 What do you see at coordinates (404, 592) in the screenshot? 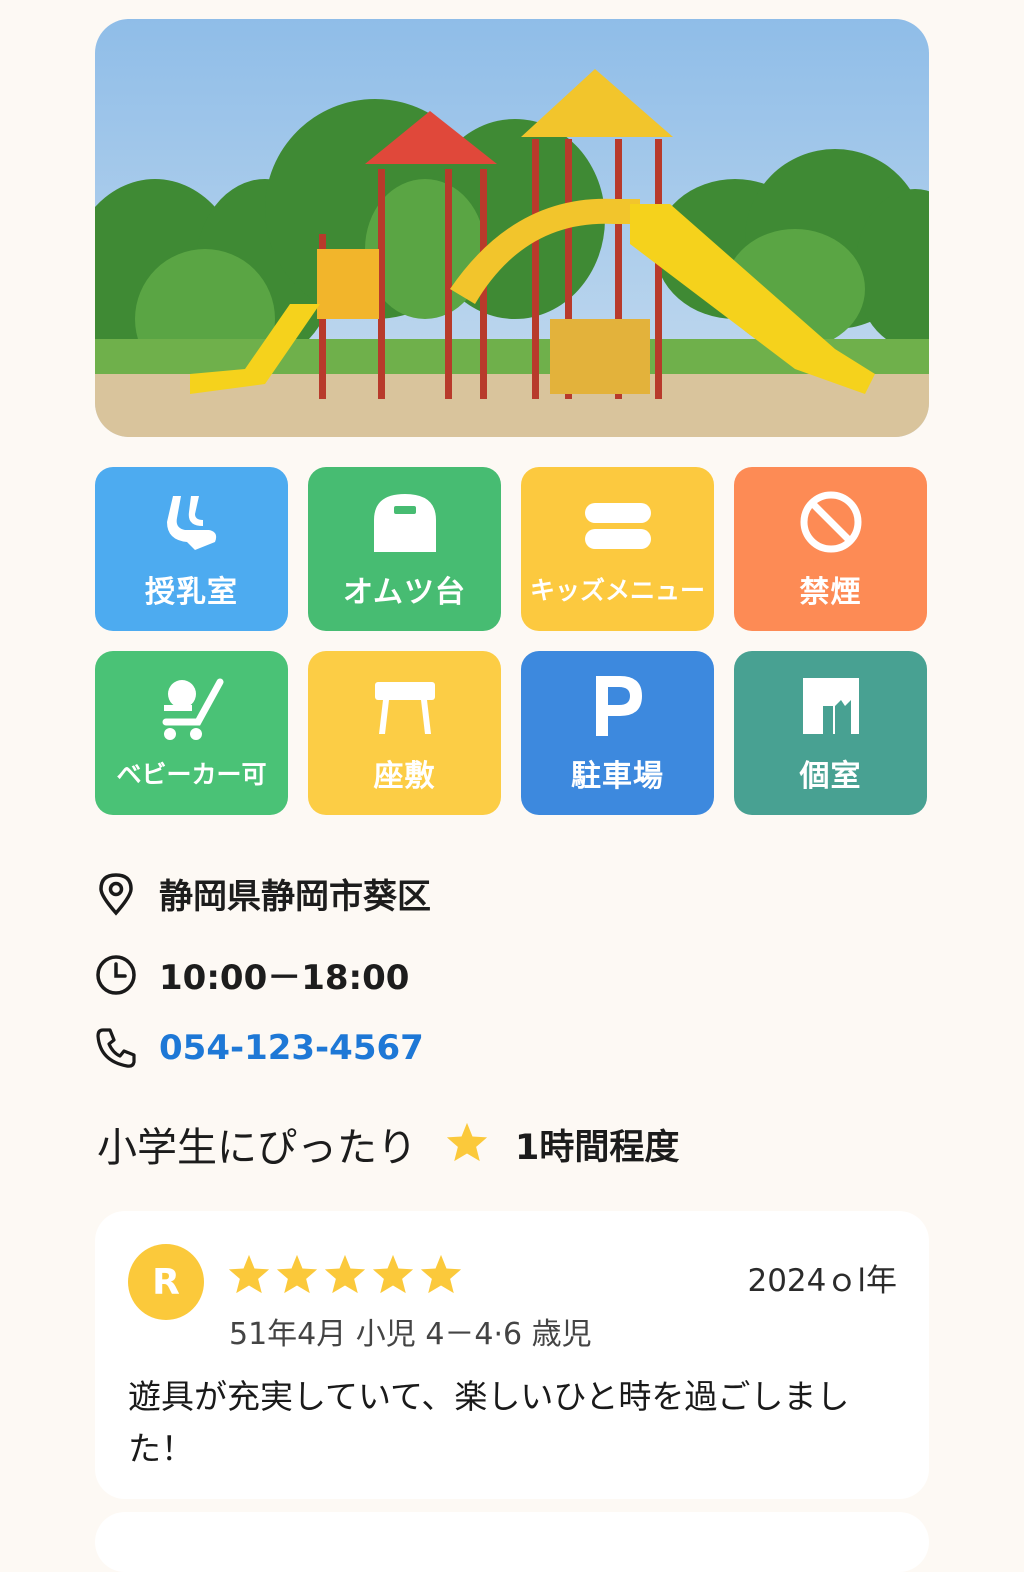
I see `amenity-label: オムツ台` at bounding box center [404, 592].